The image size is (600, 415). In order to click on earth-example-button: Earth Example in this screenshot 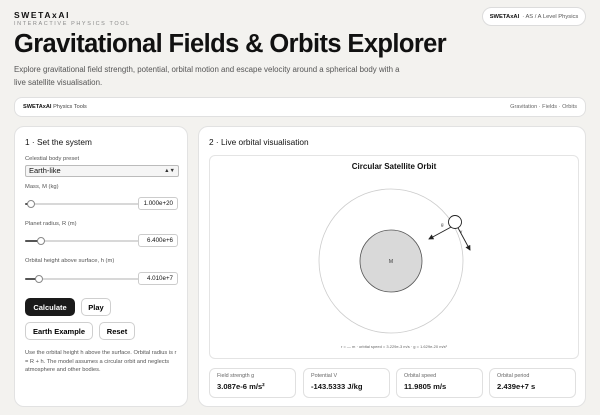, I will do `click(59, 331)`.